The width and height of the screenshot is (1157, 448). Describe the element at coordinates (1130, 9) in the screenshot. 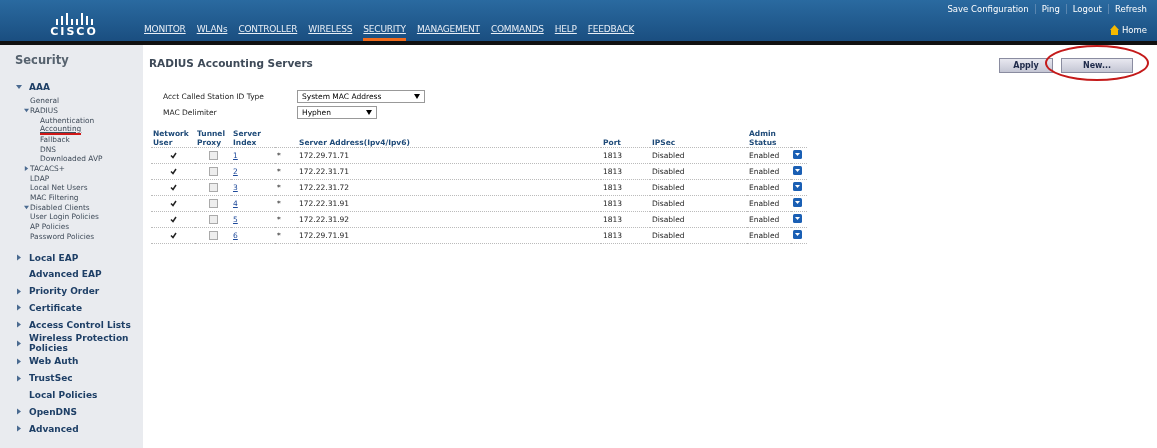

I see `header-link: Refresh` at that location.